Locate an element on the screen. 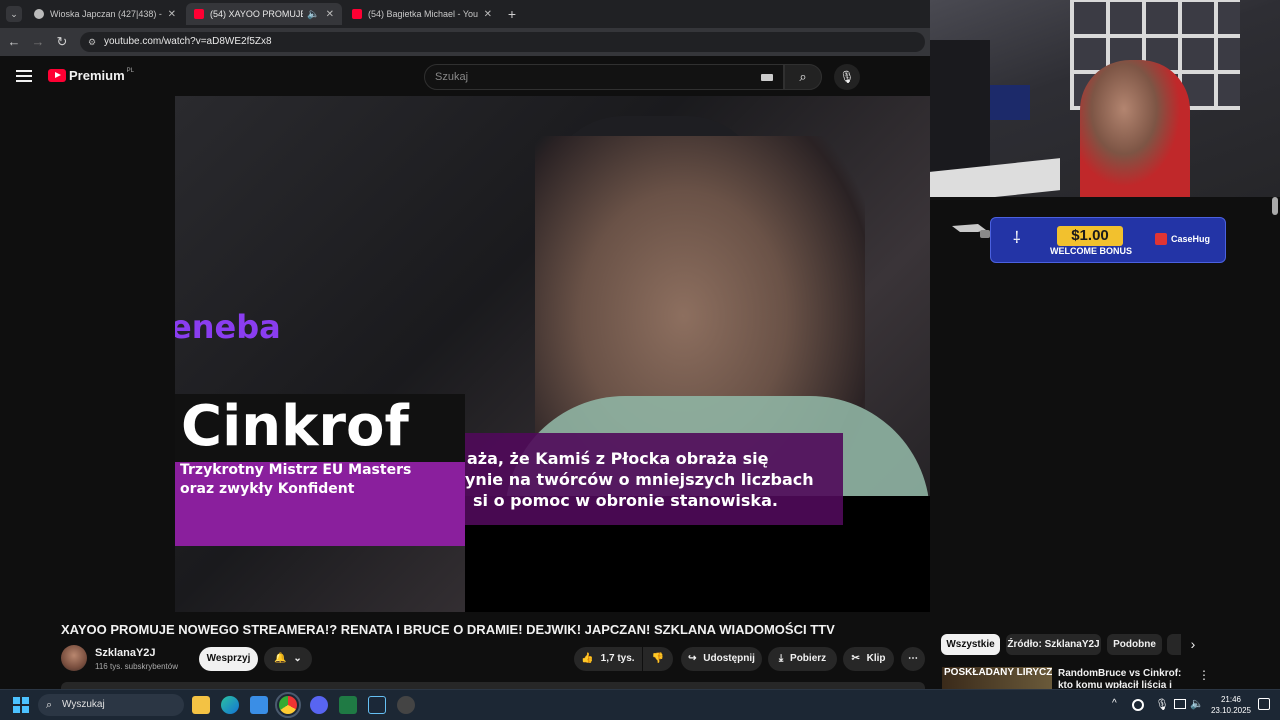 The image size is (1280, 720). new-tab-icon: + is located at coordinates (512, 14).